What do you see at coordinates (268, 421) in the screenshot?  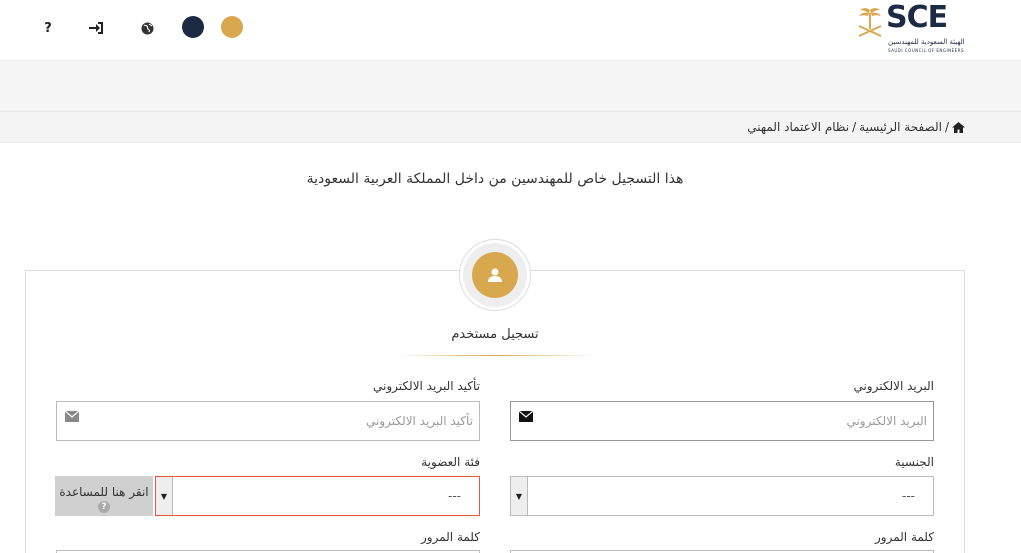 I see `confirm-email-field: تأكيد البريد الالكتروني` at bounding box center [268, 421].